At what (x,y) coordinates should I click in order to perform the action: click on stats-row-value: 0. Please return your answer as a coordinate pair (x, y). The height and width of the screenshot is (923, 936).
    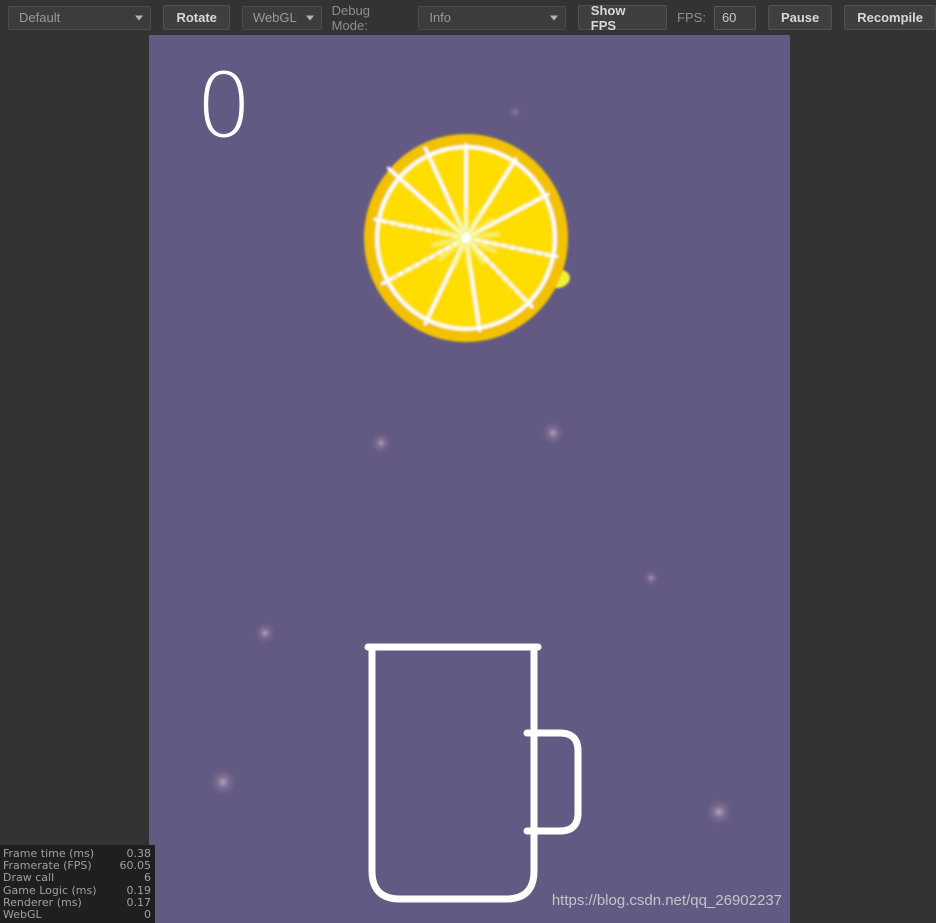
    Looking at the image, I should click on (147, 915).